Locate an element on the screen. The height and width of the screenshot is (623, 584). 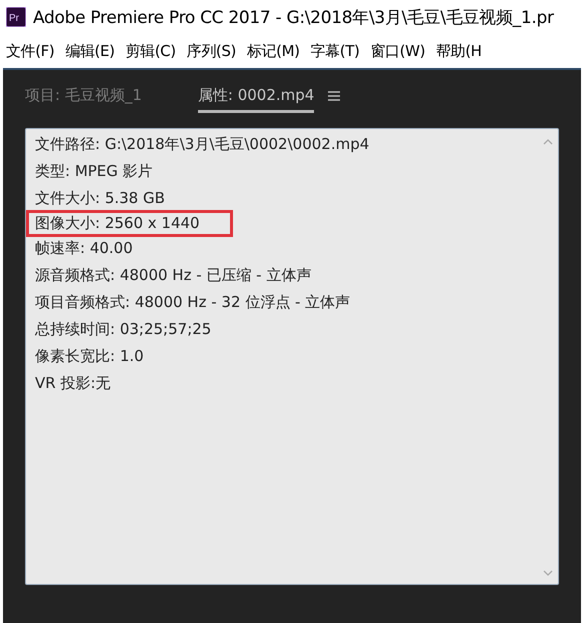
menu-item: 窗口(W) is located at coordinates (398, 51).